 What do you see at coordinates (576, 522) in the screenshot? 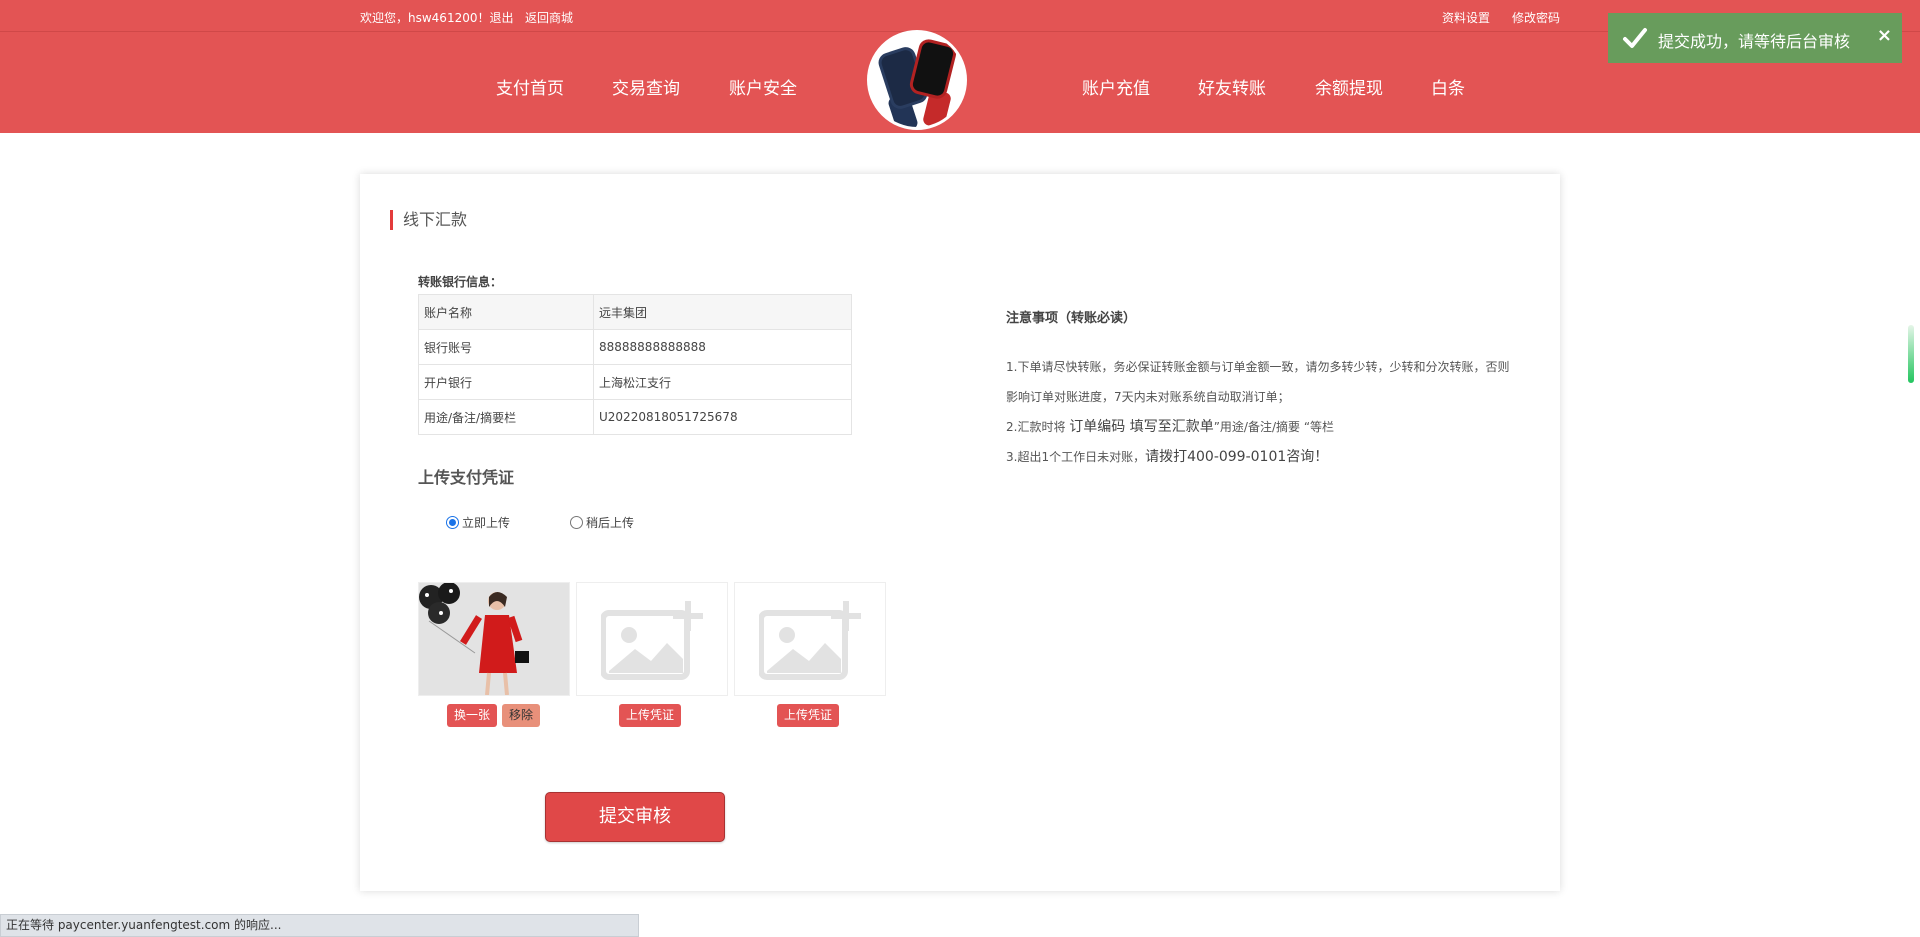
I see `radio-dot-unchecked` at bounding box center [576, 522].